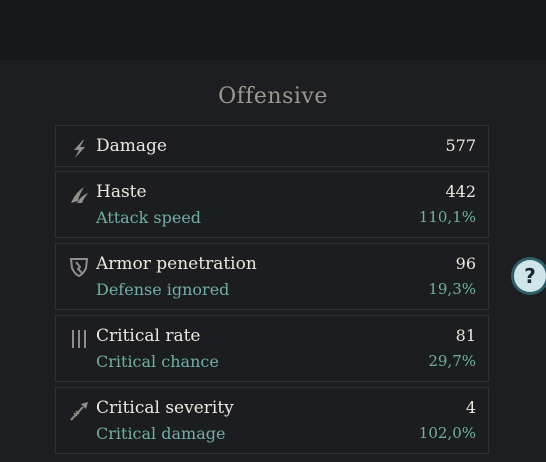 Image resolution: width=546 pixels, height=462 pixels. I want to click on stat-name: Damage, so click(131, 146).